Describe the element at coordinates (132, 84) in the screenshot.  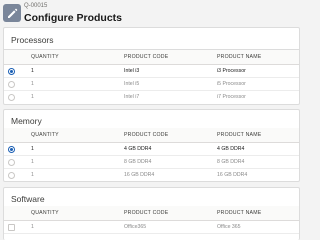
I see `product-code-cell: Intel i5` at that location.